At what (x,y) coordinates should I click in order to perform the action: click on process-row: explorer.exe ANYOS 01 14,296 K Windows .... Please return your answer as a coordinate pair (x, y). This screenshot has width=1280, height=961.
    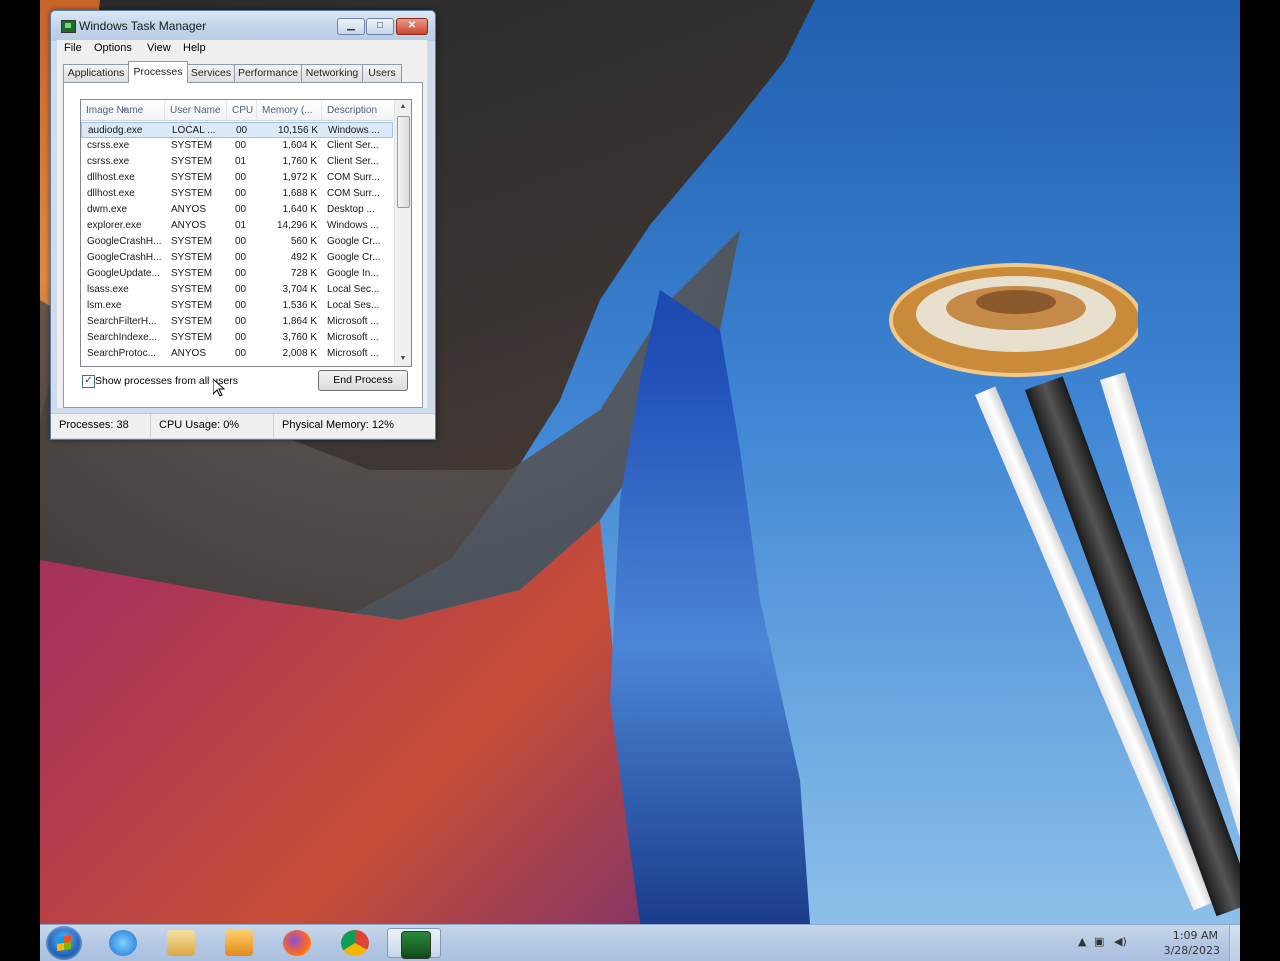
    Looking at the image, I should click on (237, 226).